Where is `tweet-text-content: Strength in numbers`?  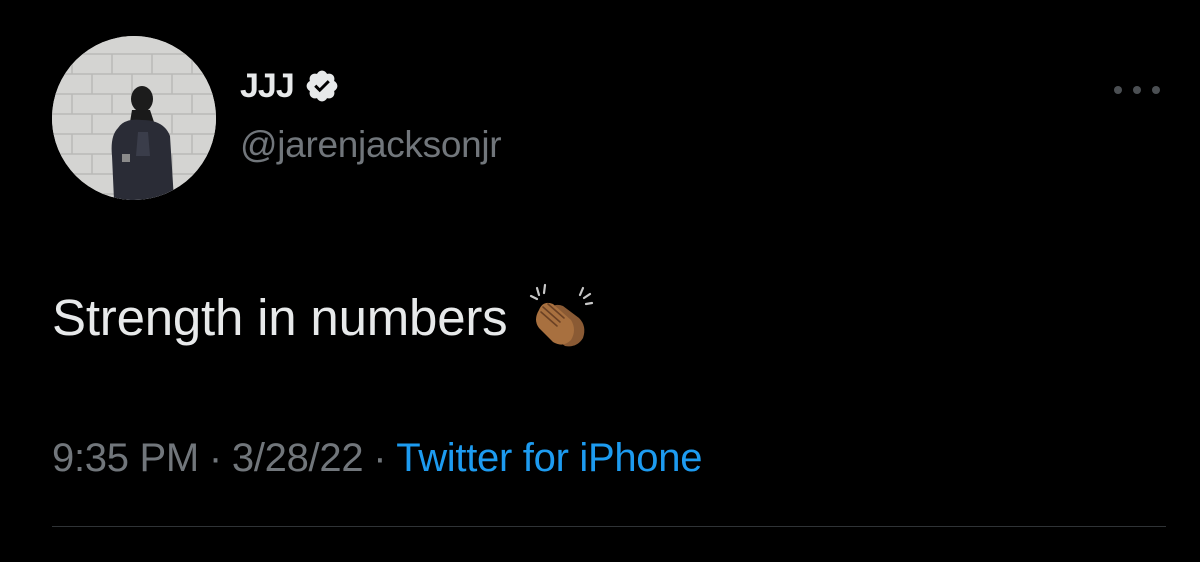
tweet-text-content: Strength in numbers is located at coordinates (280, 317).